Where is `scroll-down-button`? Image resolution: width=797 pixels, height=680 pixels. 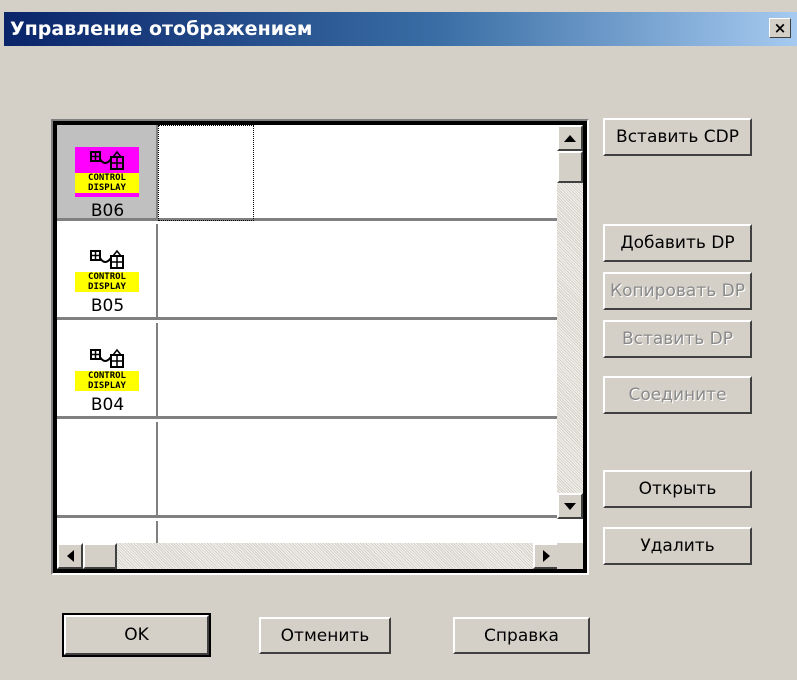
scroll-down-button is located at coordinates (570, 506).